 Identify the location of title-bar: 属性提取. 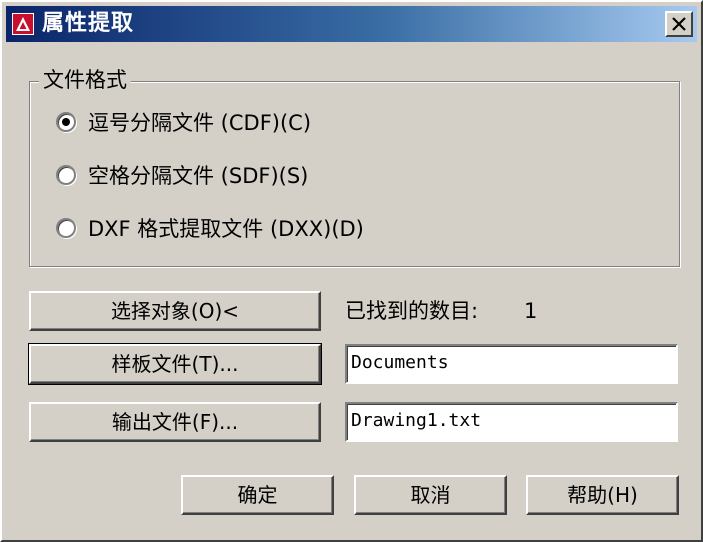
(351, 24).